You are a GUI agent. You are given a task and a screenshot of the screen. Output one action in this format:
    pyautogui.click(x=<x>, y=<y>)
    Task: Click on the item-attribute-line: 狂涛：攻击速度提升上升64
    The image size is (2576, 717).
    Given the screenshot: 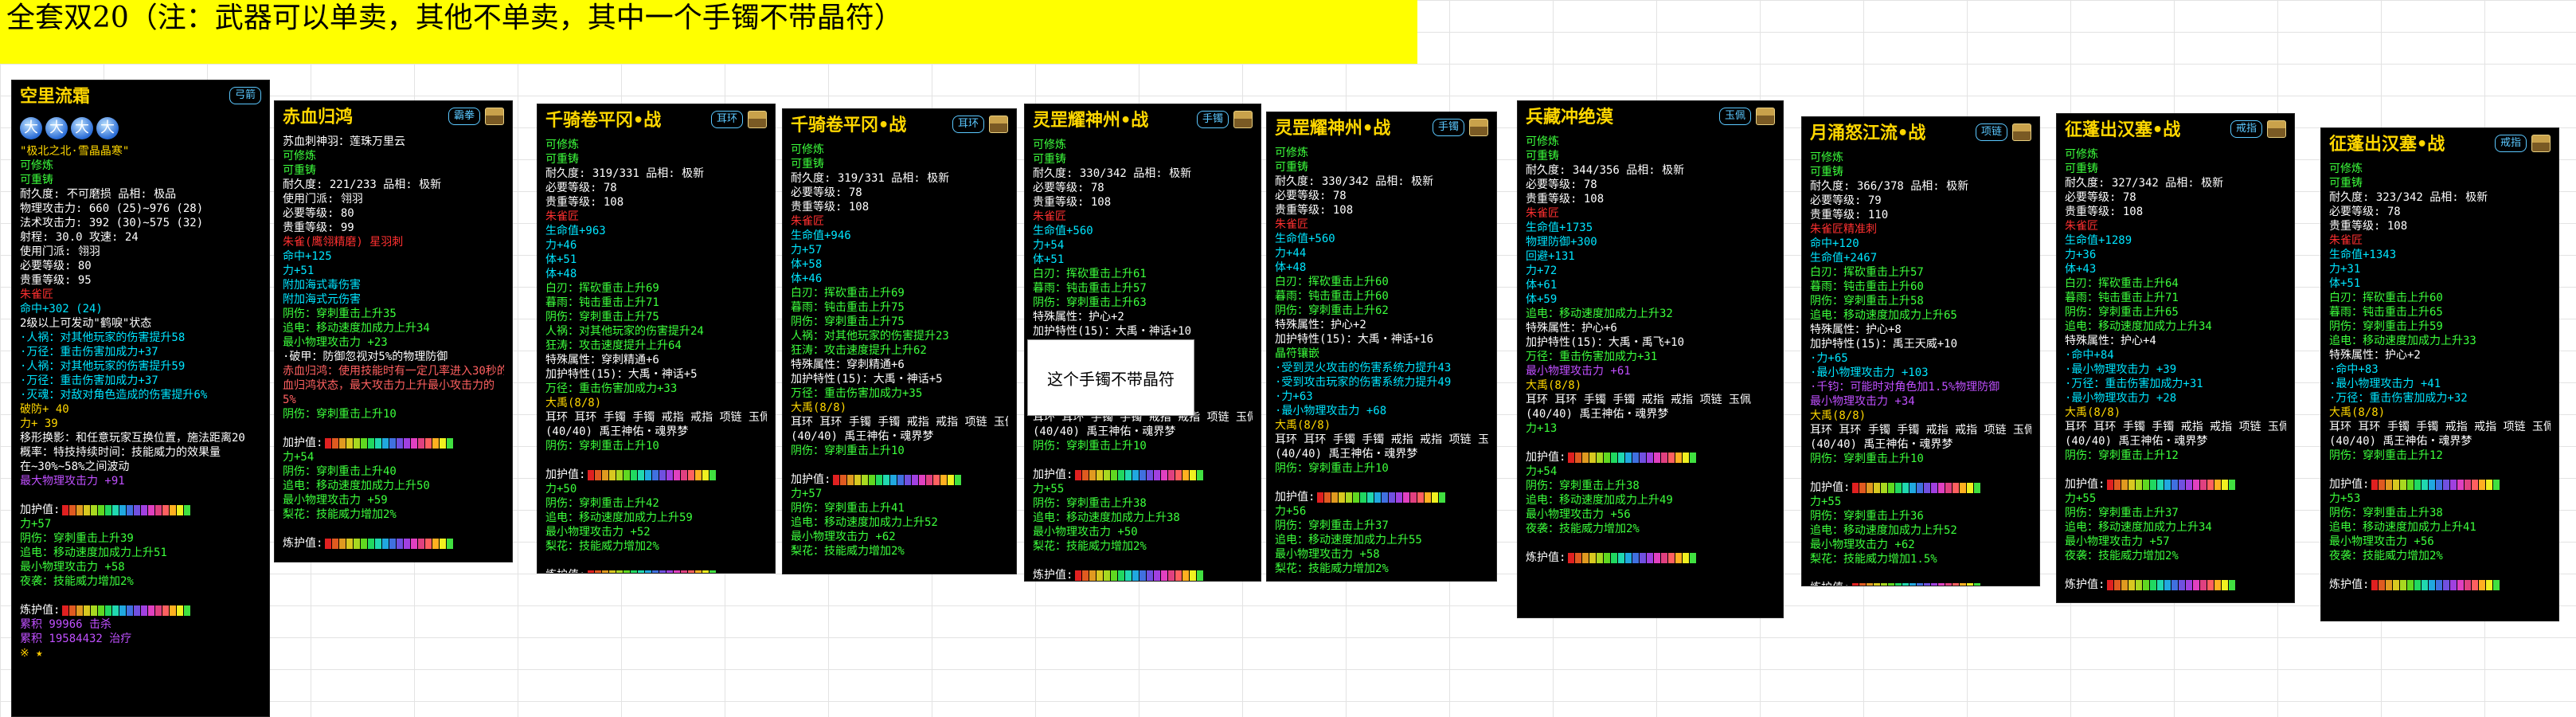 What is the action you would take?
    pyautogui.click(x=613, y=345)
    